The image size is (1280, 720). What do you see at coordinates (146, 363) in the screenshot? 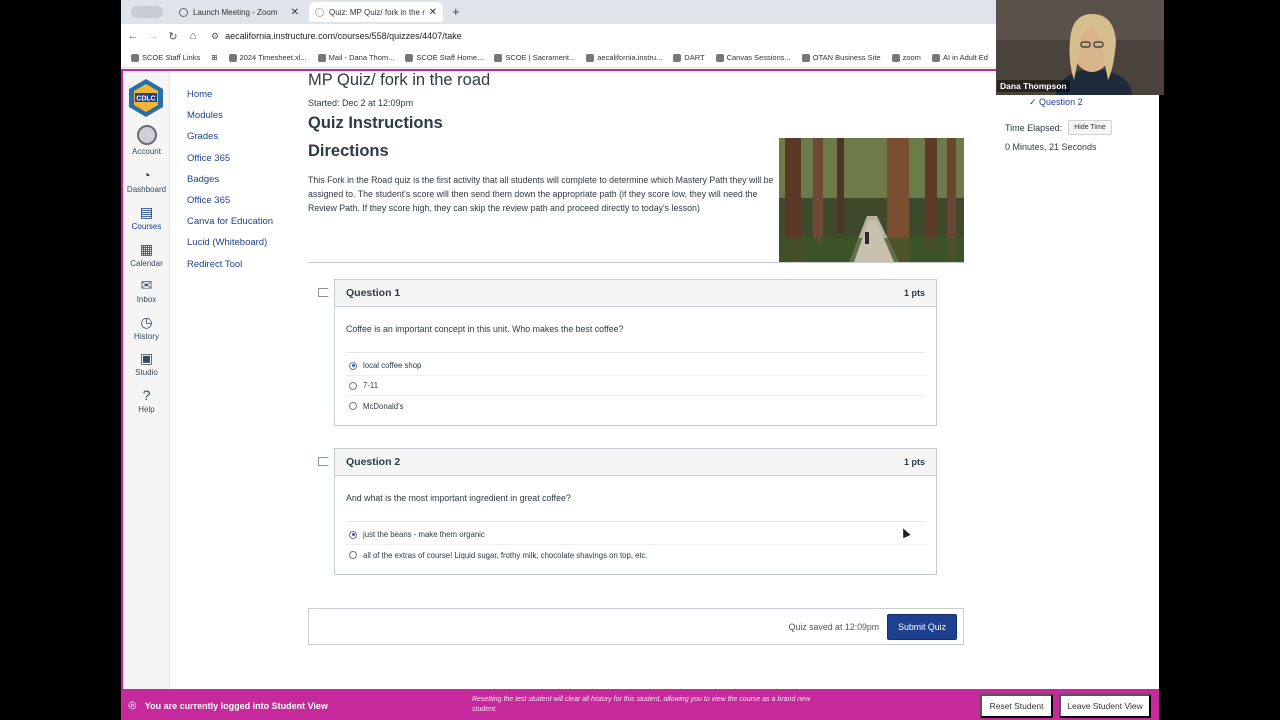
I see `nav-studio: ▣ Studio` at bounding box center [146, 363].